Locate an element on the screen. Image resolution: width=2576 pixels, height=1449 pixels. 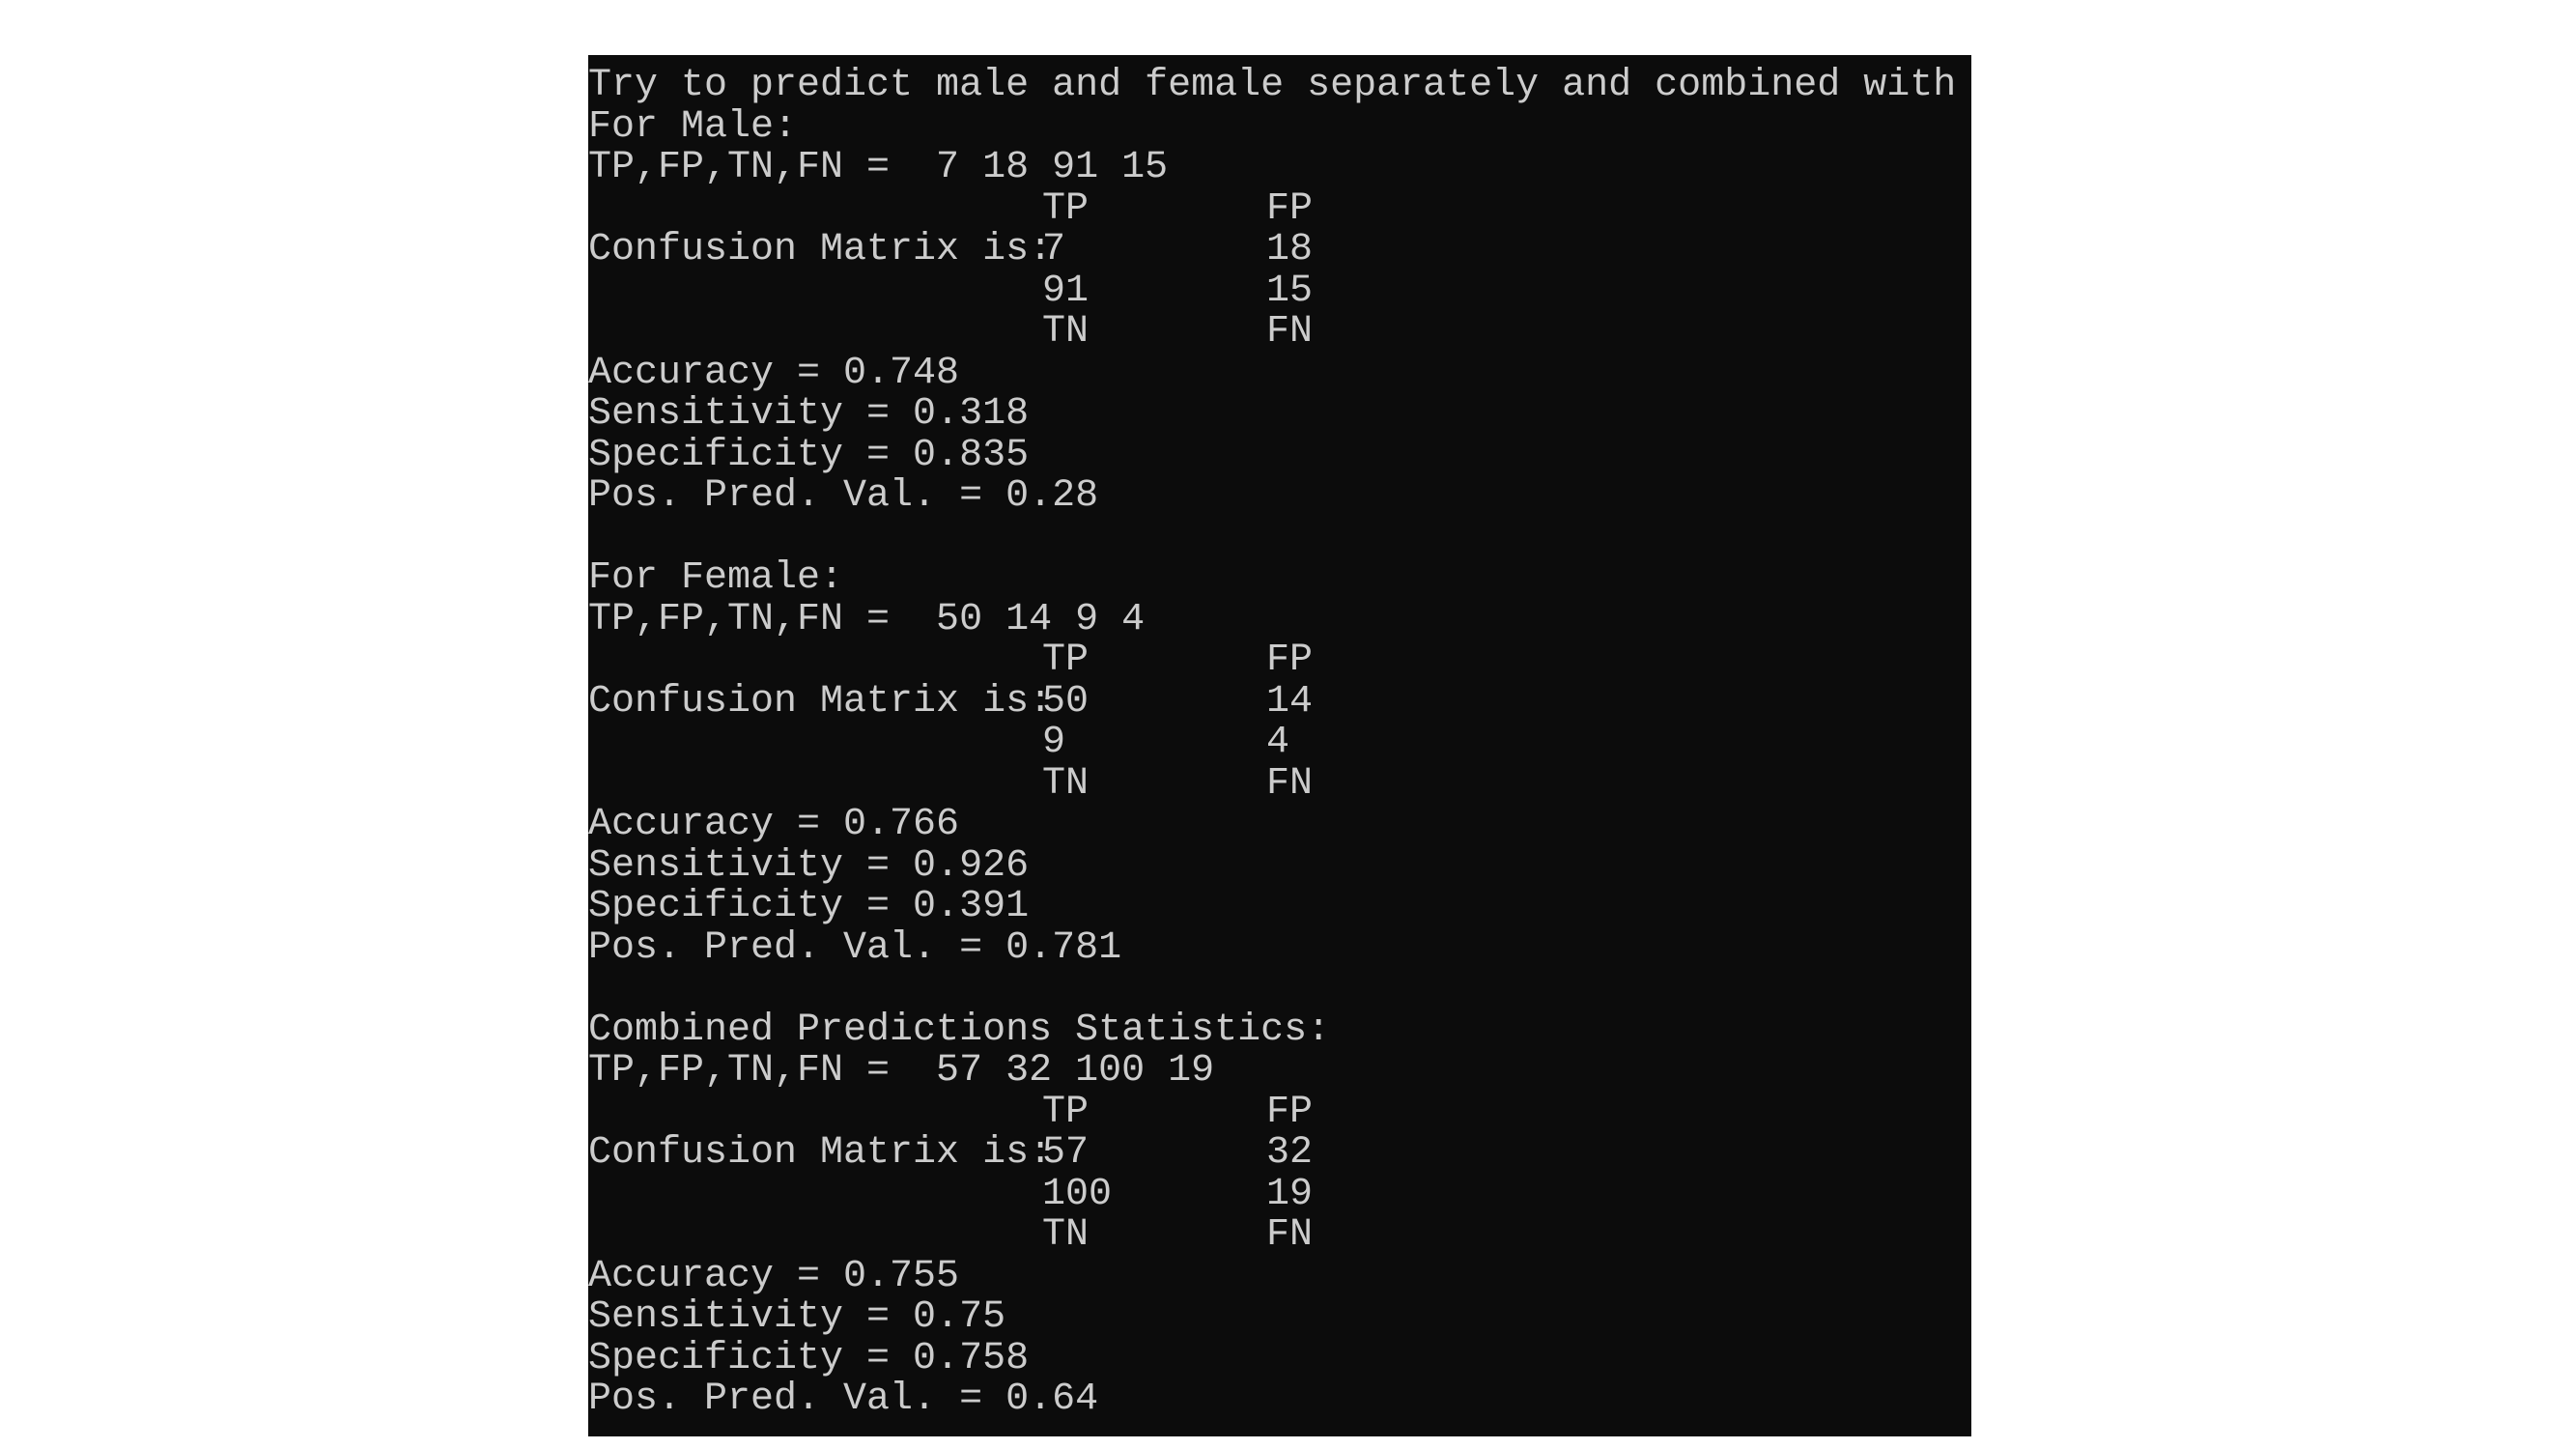
female-matrix-fn-label: FN is located at coordinates (1290, 783).